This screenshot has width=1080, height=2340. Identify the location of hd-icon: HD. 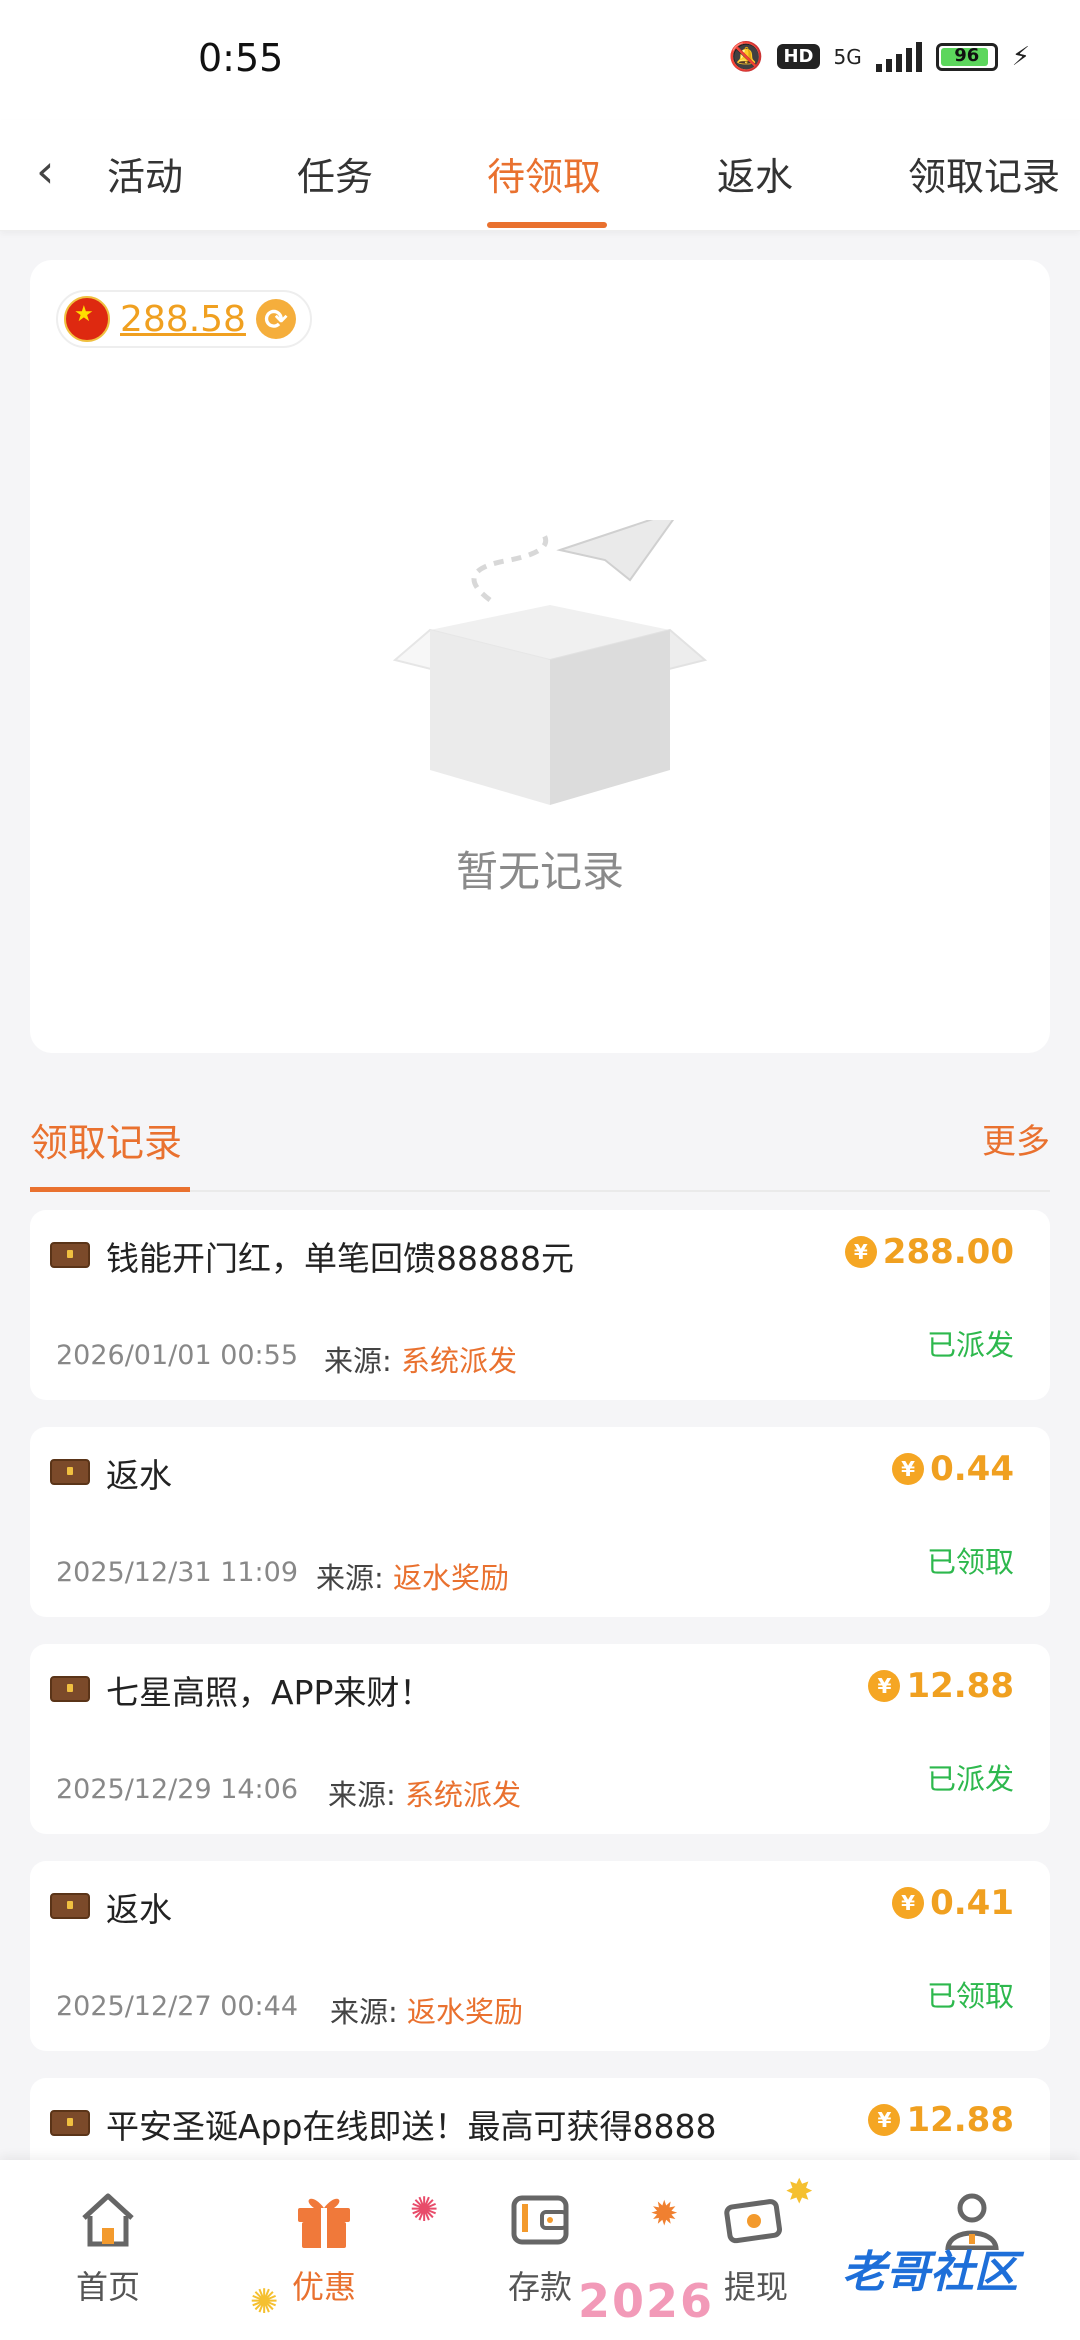
(798, 56).